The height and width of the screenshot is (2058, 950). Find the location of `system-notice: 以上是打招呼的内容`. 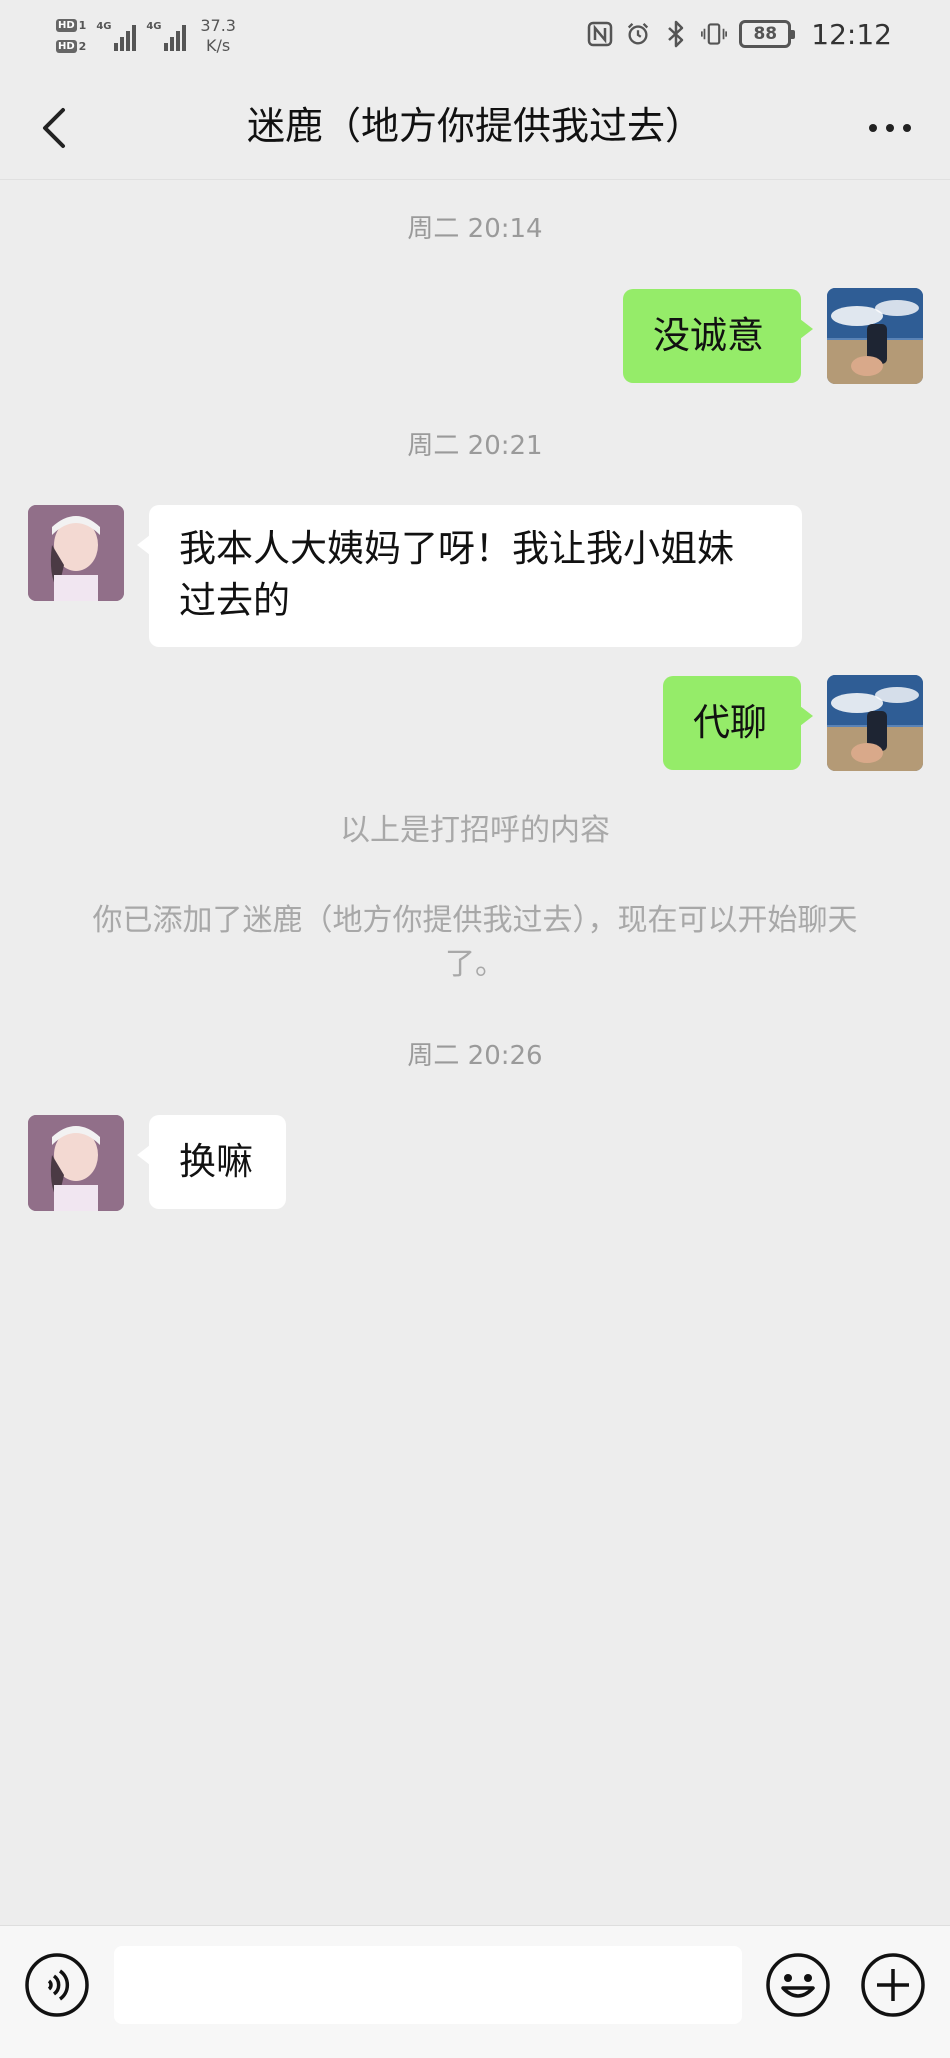

system-notice: 以上是打招呼的内容 is located at coordinates (475, 830).